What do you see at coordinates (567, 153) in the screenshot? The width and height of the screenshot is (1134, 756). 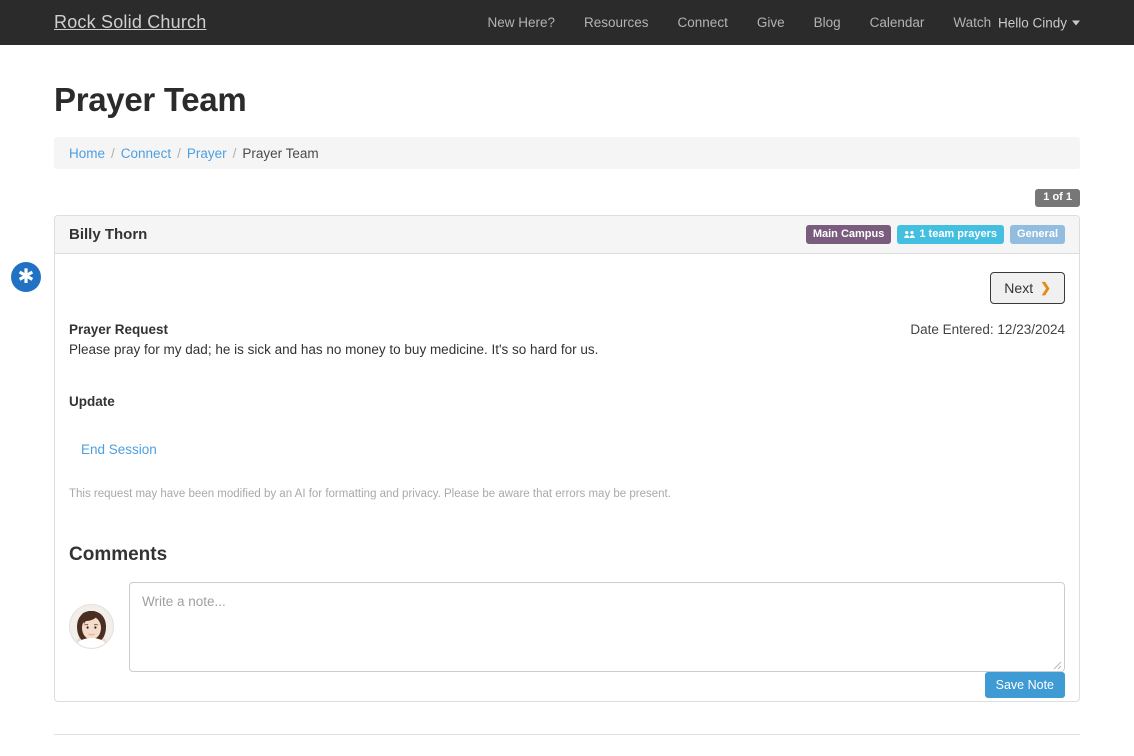 I see `breadcrumb: Home / Connect / Prayer / Prayer Team` at bounding box center [567, 153].